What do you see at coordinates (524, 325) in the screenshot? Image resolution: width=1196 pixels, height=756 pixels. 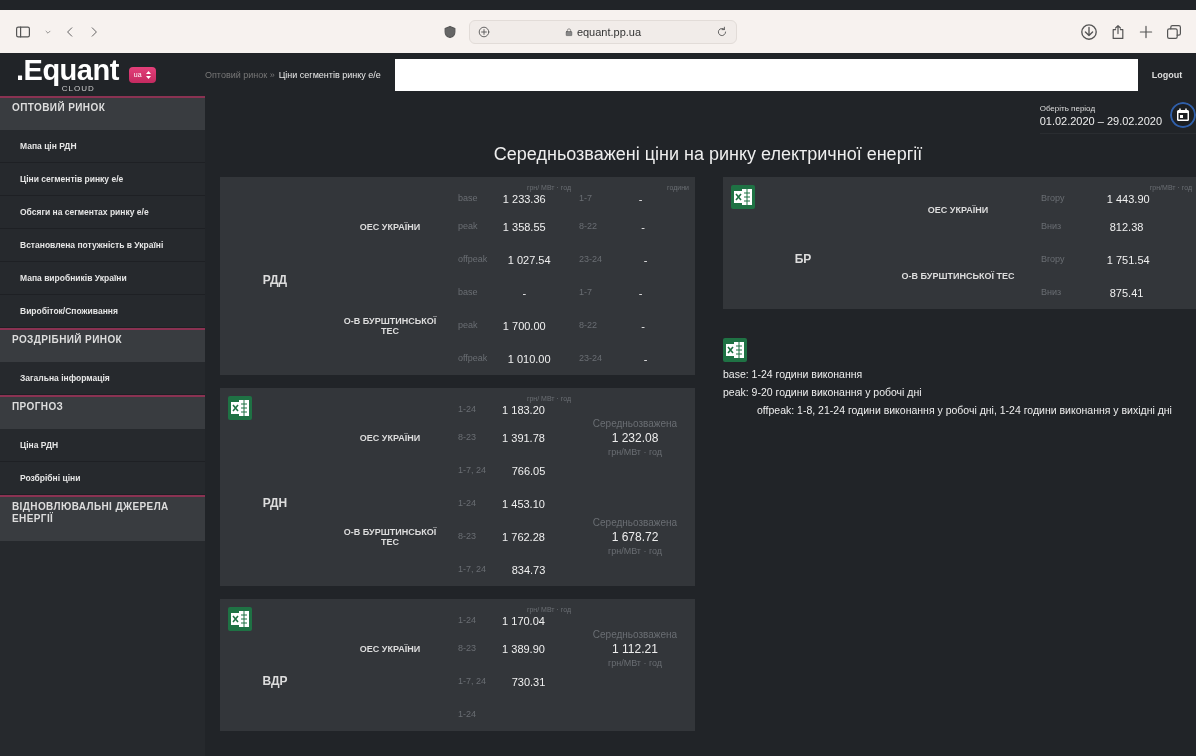 I see `price-value: 1 700.00` at bounding box center [524, 325].